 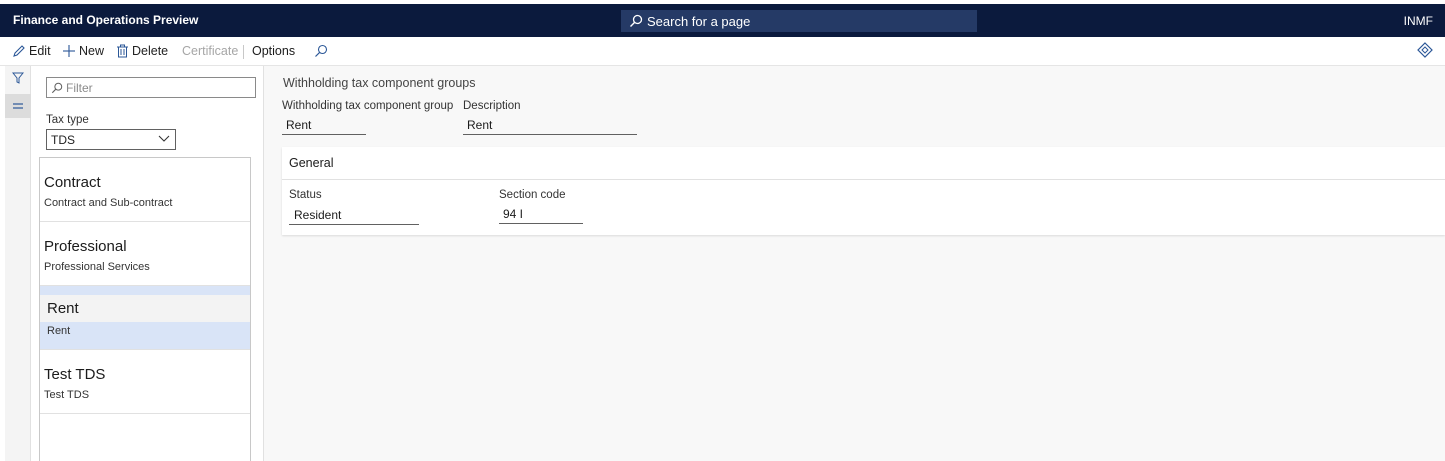 What do you see at coordinates (311, 163) in the screenshot?
I see `general-fasttab-title: General` at bounding box center [311, 163].